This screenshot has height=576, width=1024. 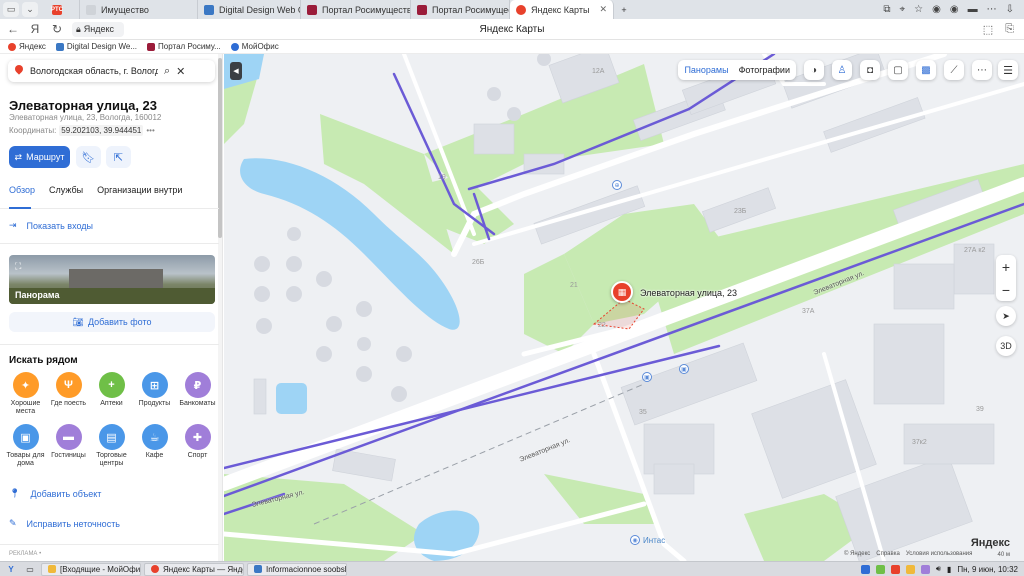 I want to click on tab-services: Службы, so click(x=66, y=190).